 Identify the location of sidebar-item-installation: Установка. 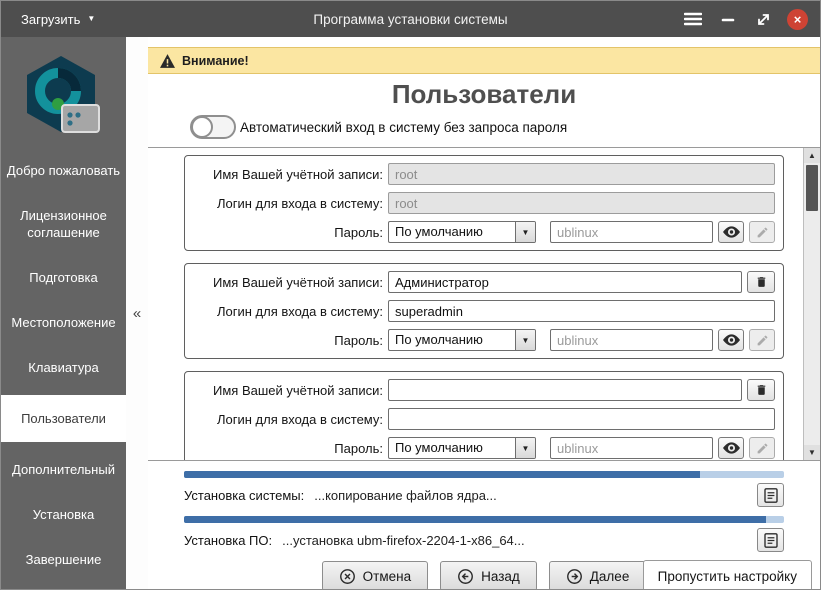
(63, 514).